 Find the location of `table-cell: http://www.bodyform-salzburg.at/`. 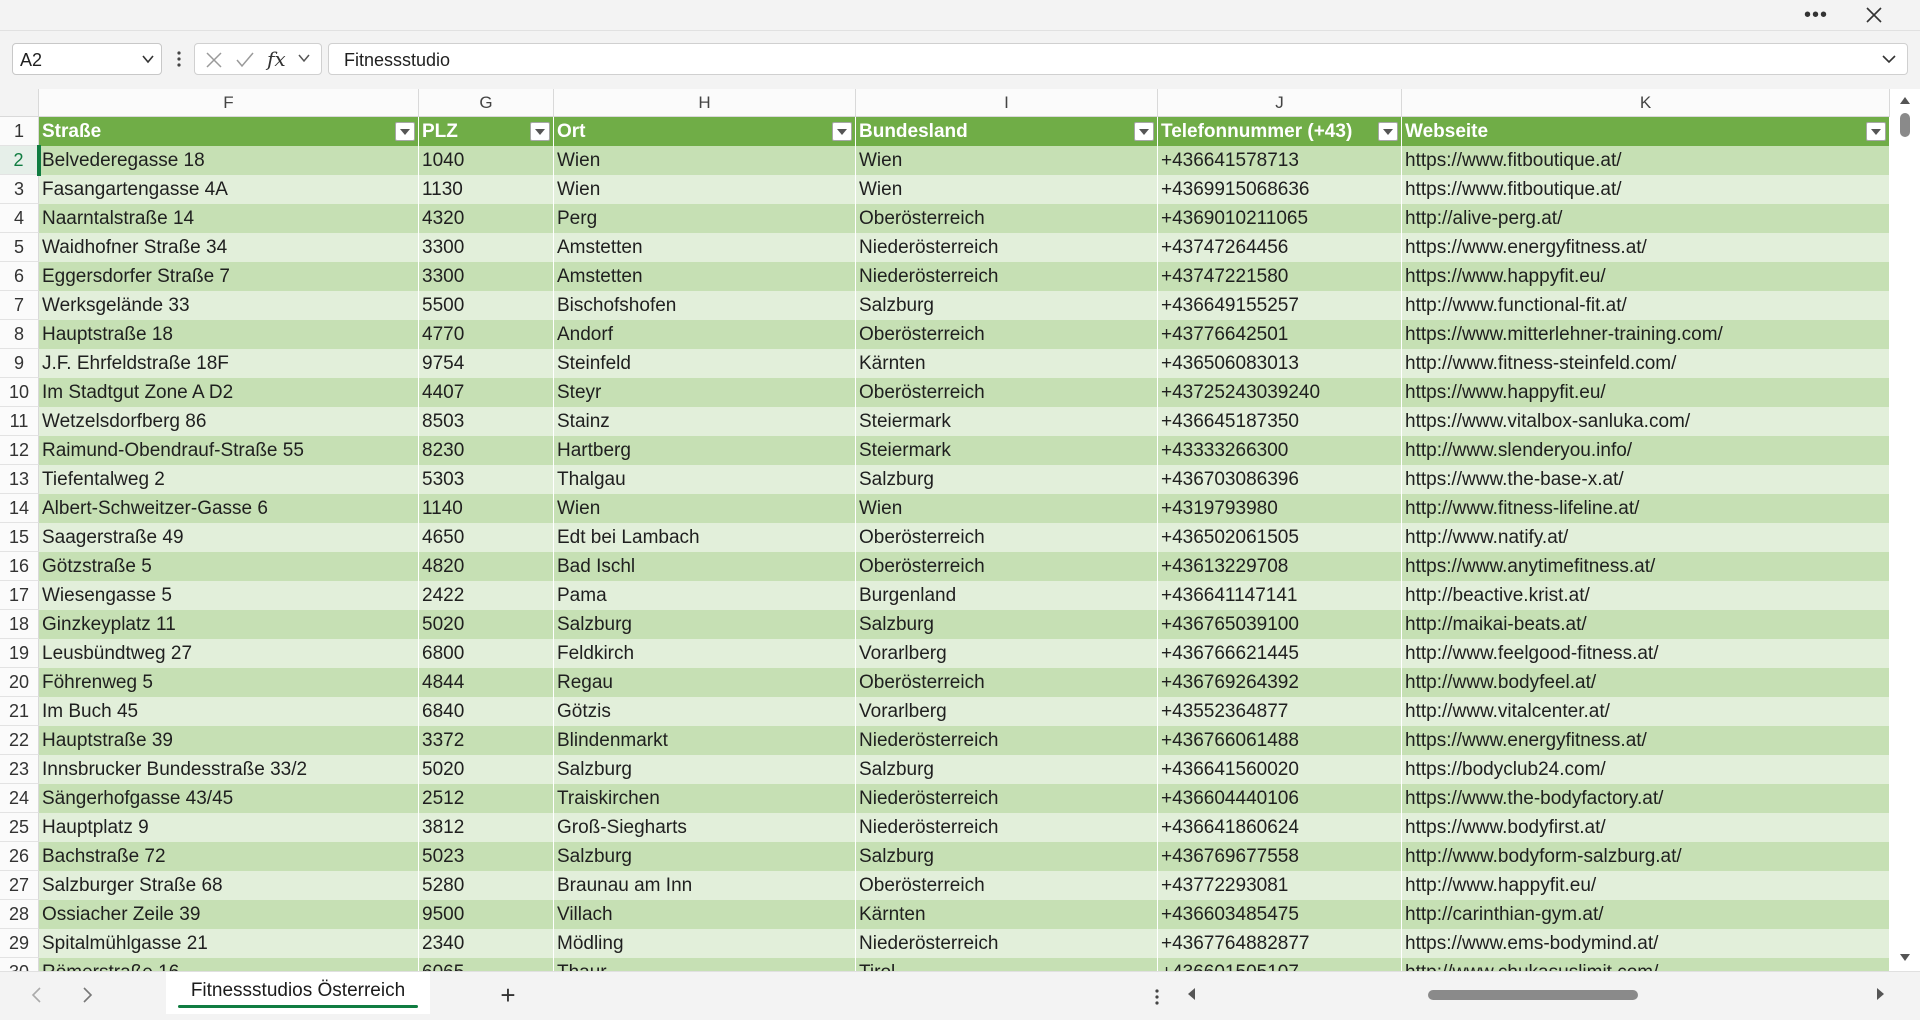

table-cell: http://www.bodyform-salzburg.at/ is located at coordinates (1646, 856).